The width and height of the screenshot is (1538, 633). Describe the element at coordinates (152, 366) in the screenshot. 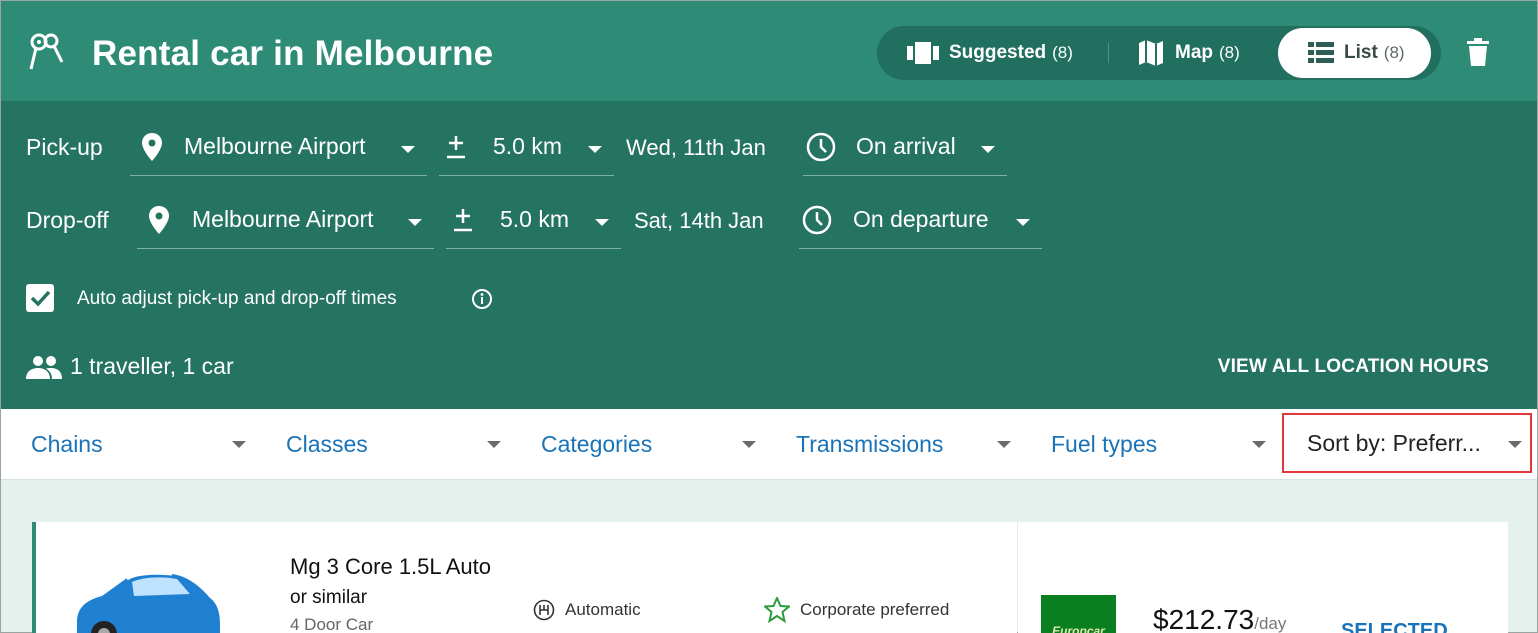

I see `traveller-text: 1 traveller, 1 car` at that location.